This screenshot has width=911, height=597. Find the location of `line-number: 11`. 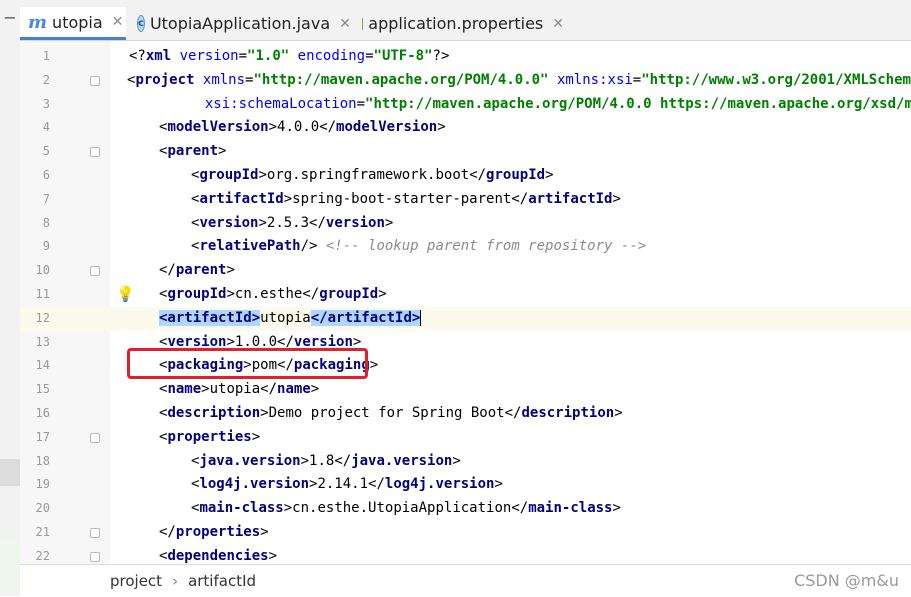

line-number: 11 is located at coordinates (42, 294).